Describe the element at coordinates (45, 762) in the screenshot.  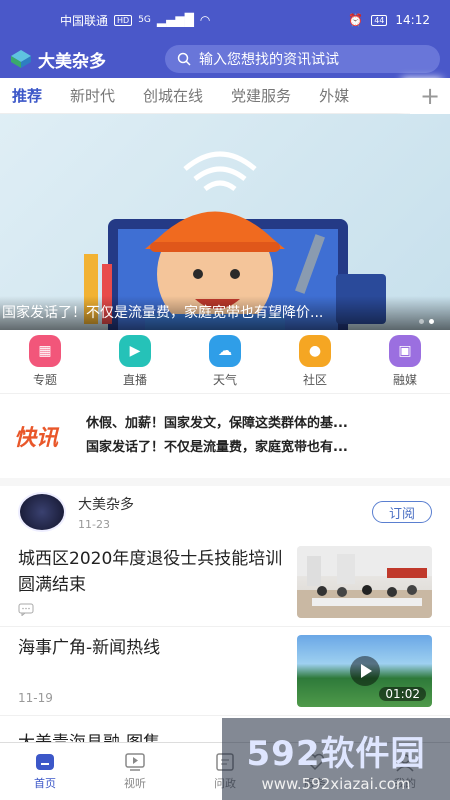
I see `home-icon` at that location.